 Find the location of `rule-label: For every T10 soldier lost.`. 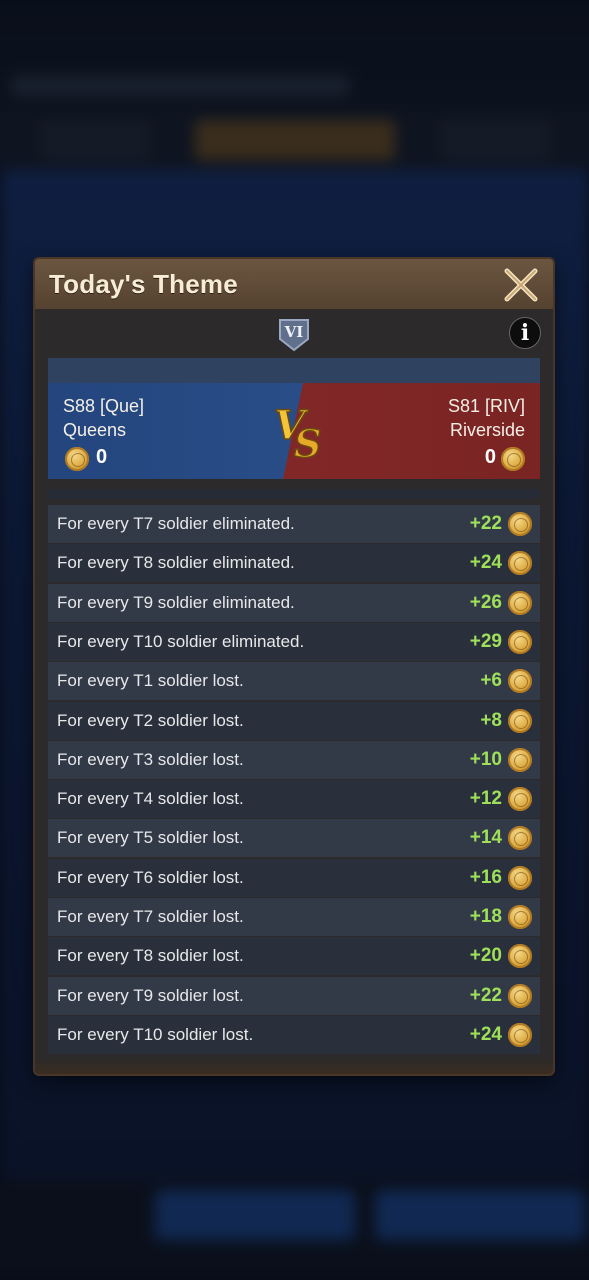

rule-label: For every T10 soldier lost. is located at coordinates (155, 1034).